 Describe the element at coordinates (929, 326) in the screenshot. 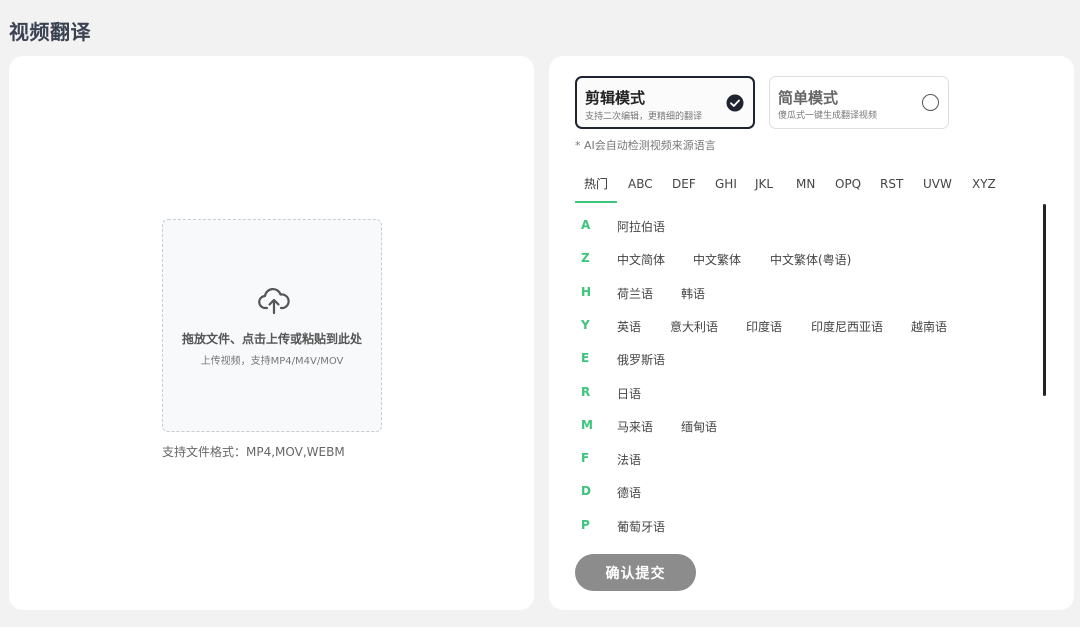

I see `language-option: 越南语` at that location.